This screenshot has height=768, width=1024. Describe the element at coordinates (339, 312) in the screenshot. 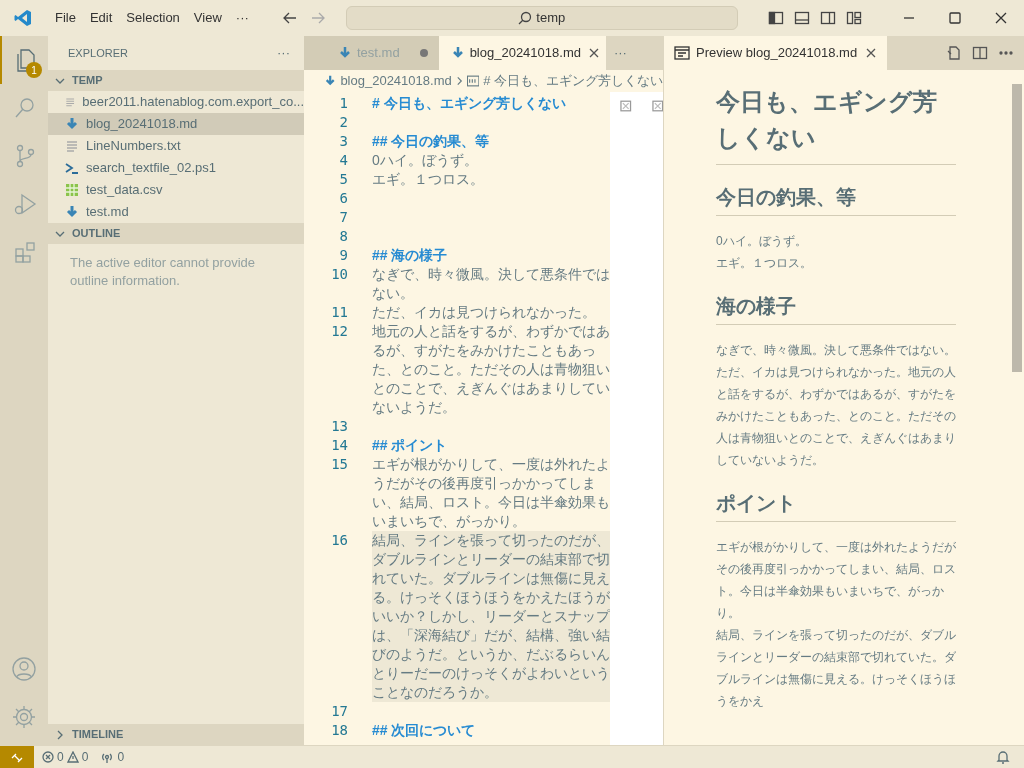

I see `line-number: 11` at that location.